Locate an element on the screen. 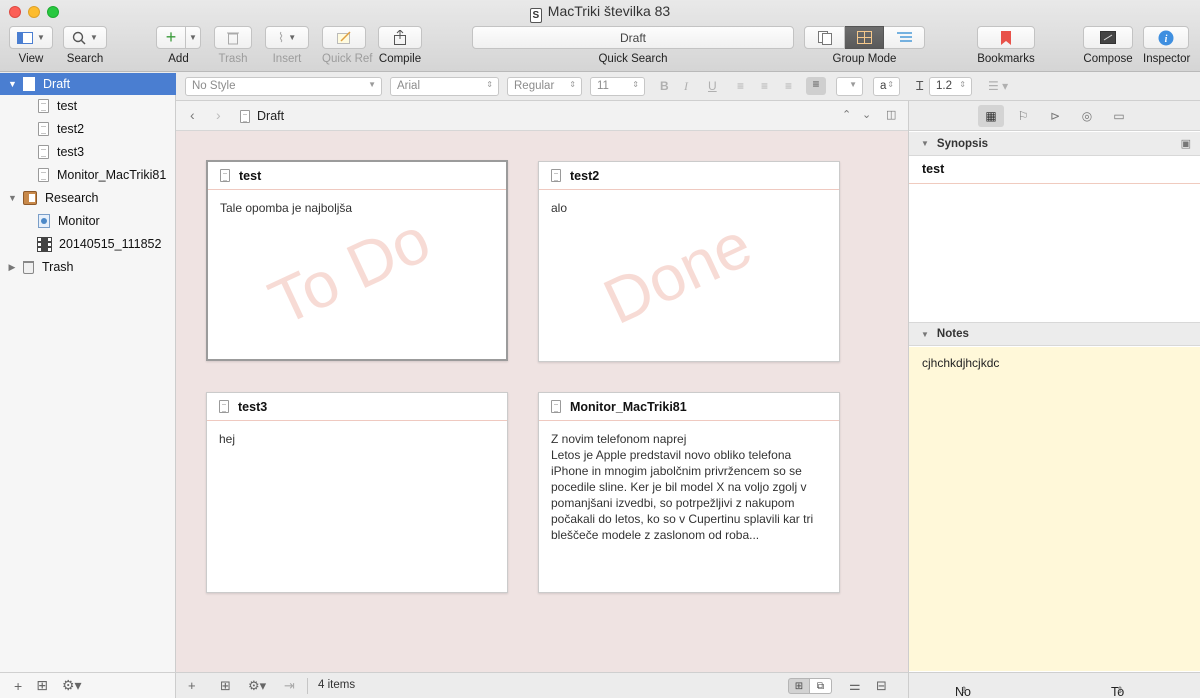 The height and width of the screenshot is (698, 1200). binder-item-monitor-mactriki81: Monitor_MacTriki81 is located at coordinates (88, 175).